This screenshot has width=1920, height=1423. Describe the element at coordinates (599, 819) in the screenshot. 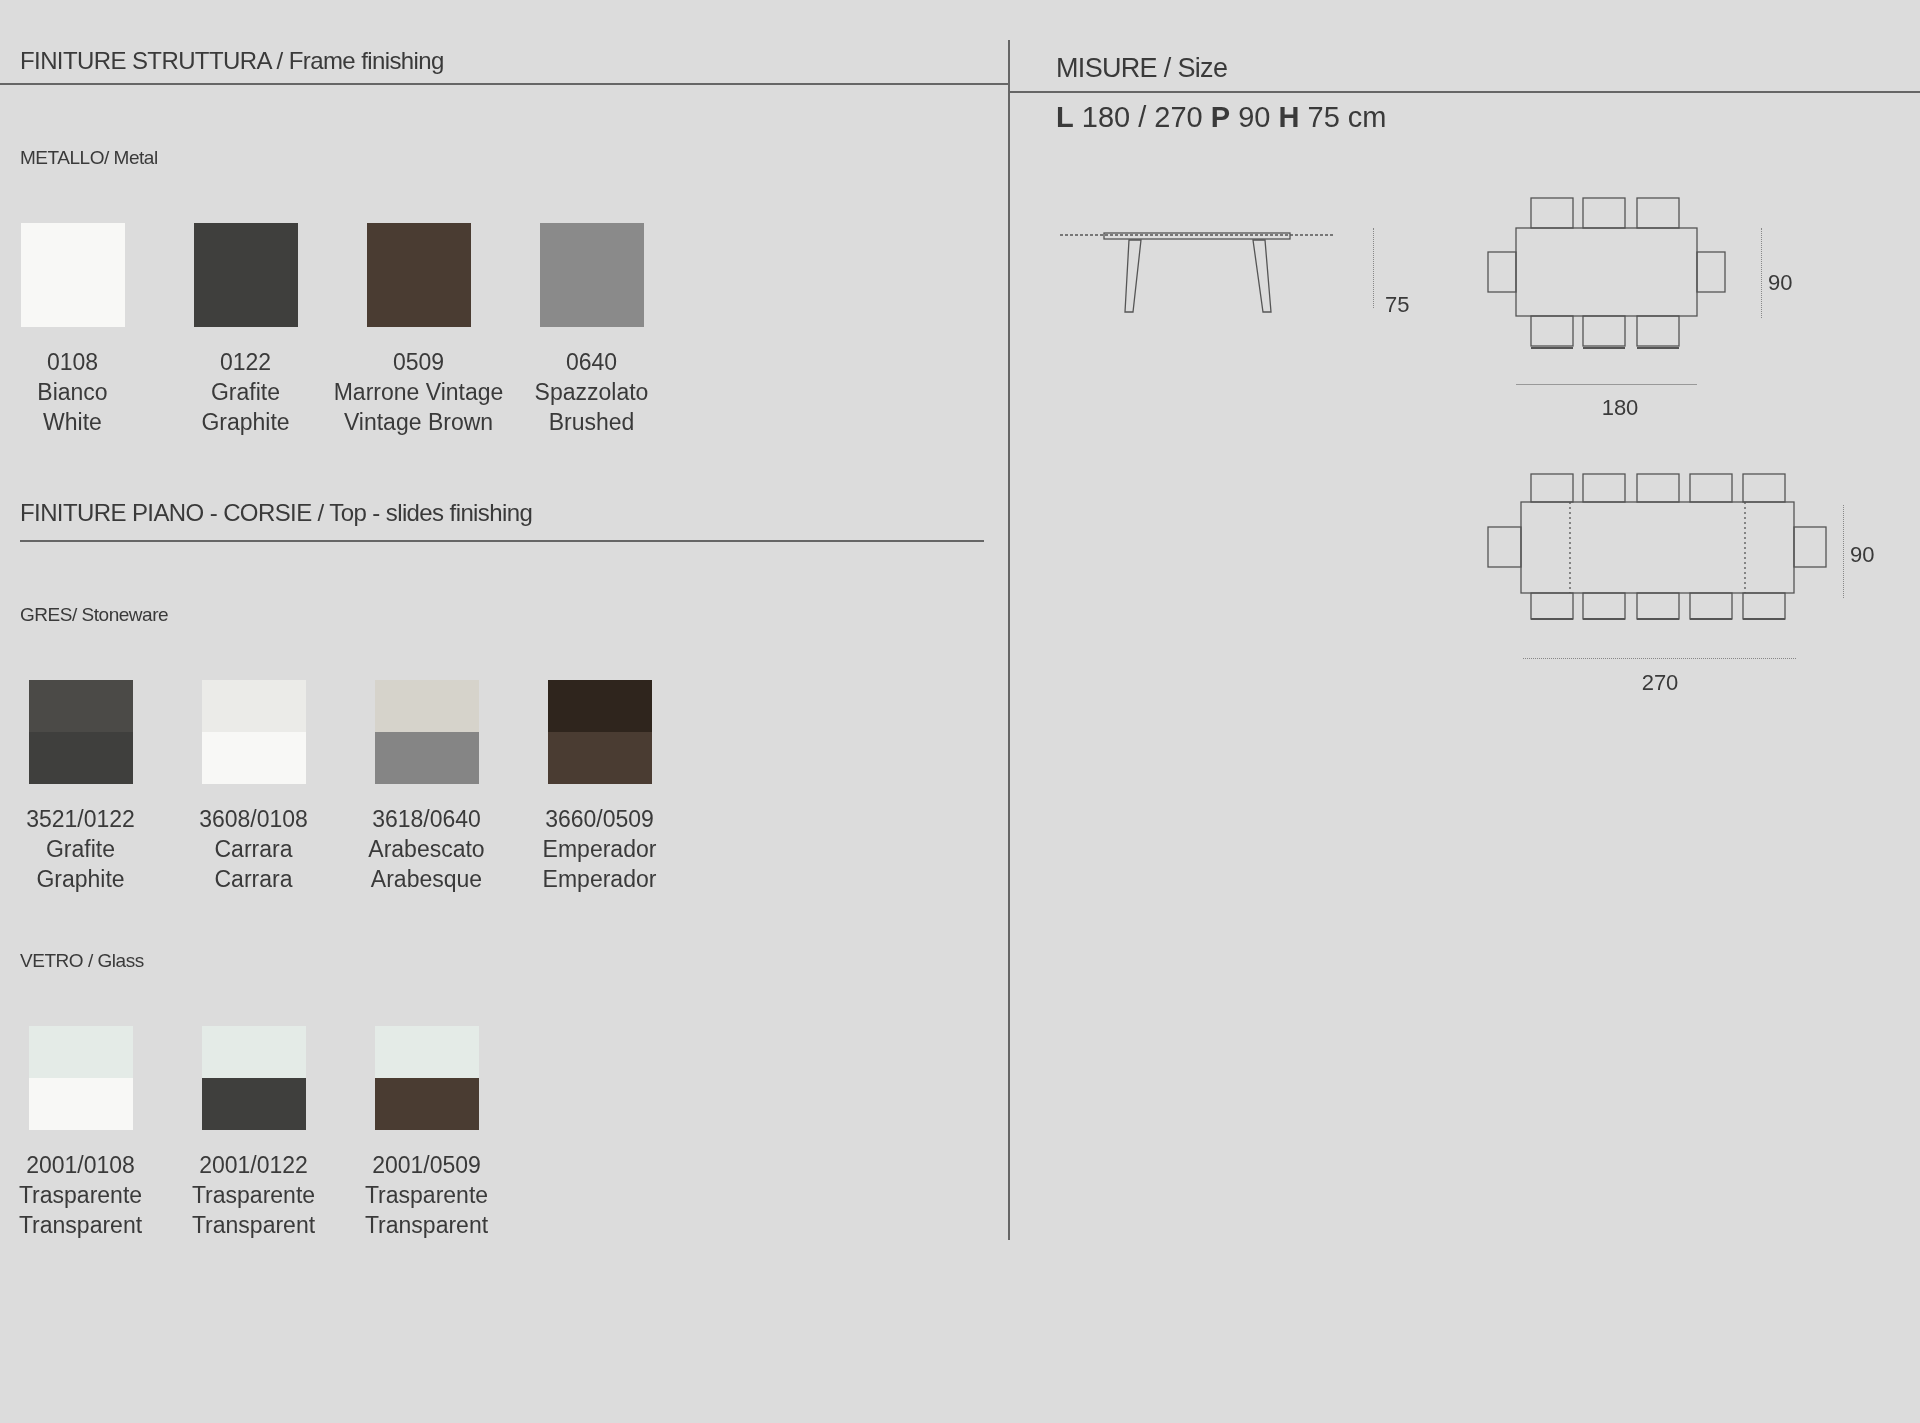

I see `finish-code: 3660/0509` at that location.